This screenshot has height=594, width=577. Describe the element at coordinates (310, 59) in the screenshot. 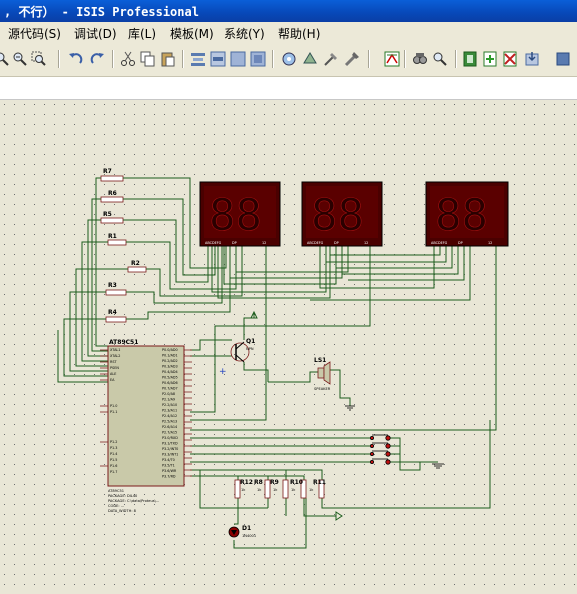

I see `make-device-icon` at that location.